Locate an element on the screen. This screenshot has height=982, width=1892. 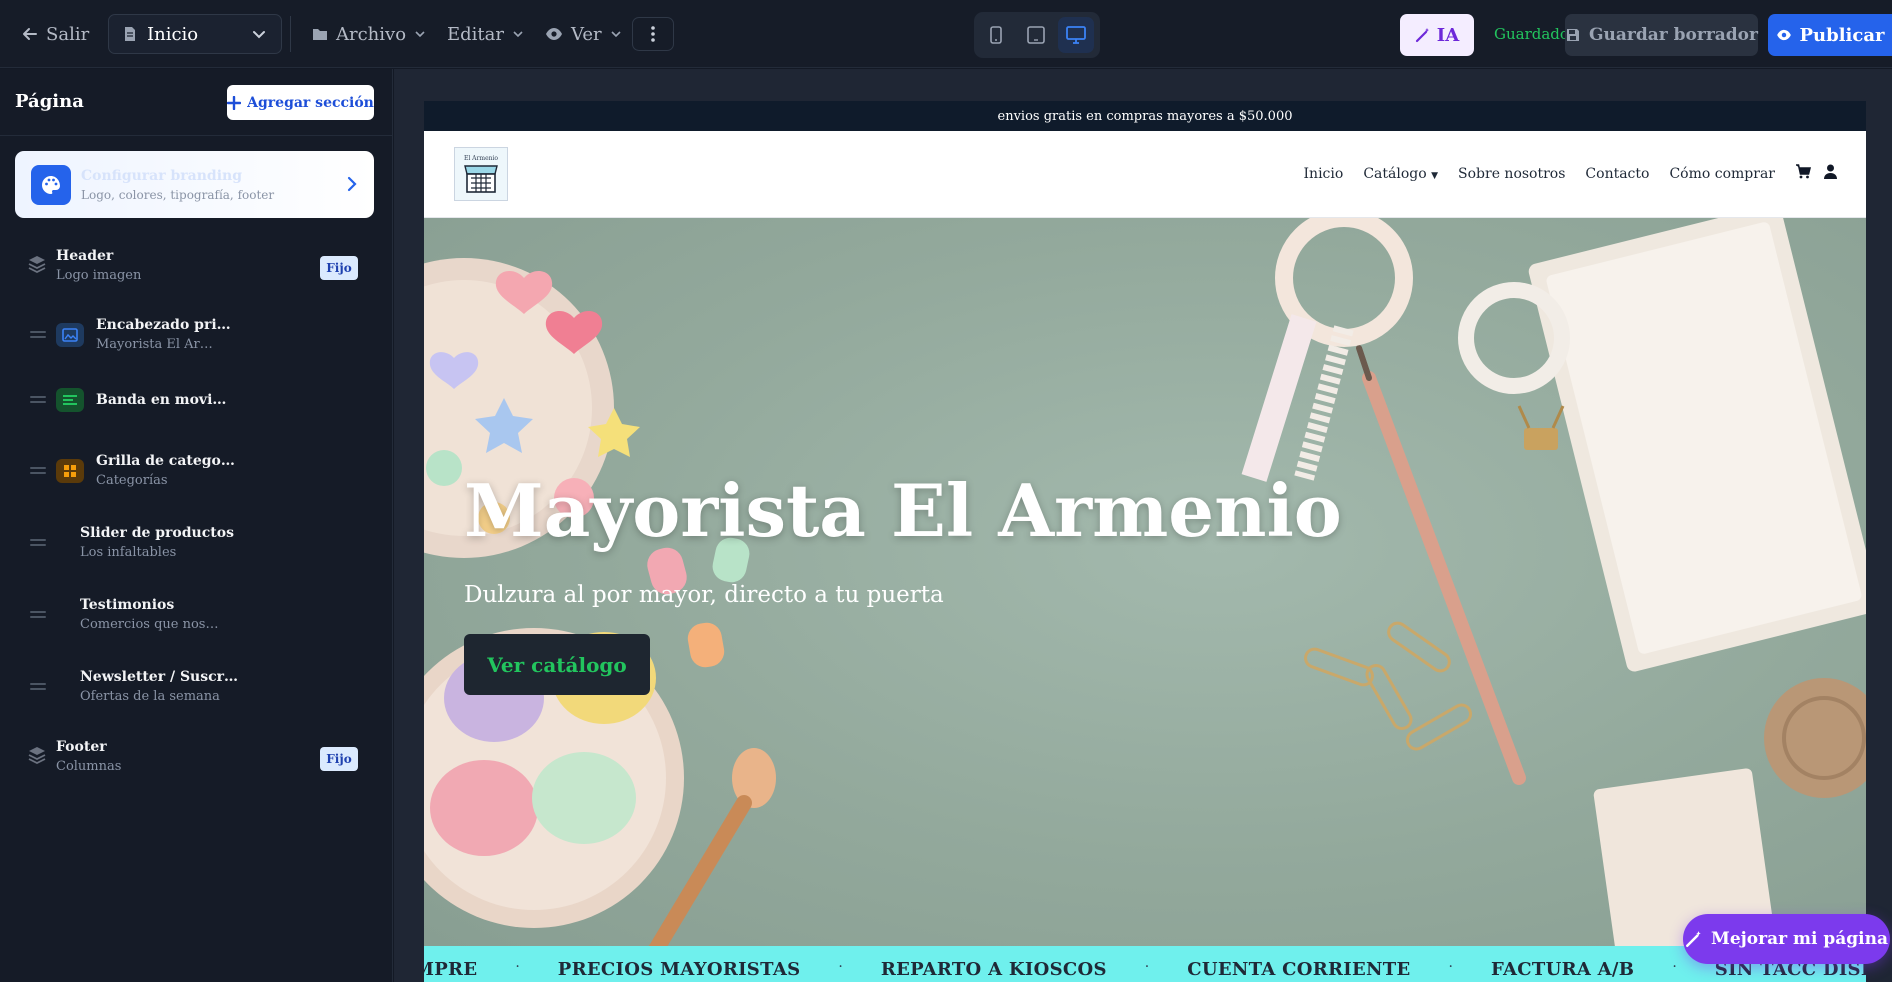
section-footer: Footer Columnas Fijo is located at coordinates (196, 757).